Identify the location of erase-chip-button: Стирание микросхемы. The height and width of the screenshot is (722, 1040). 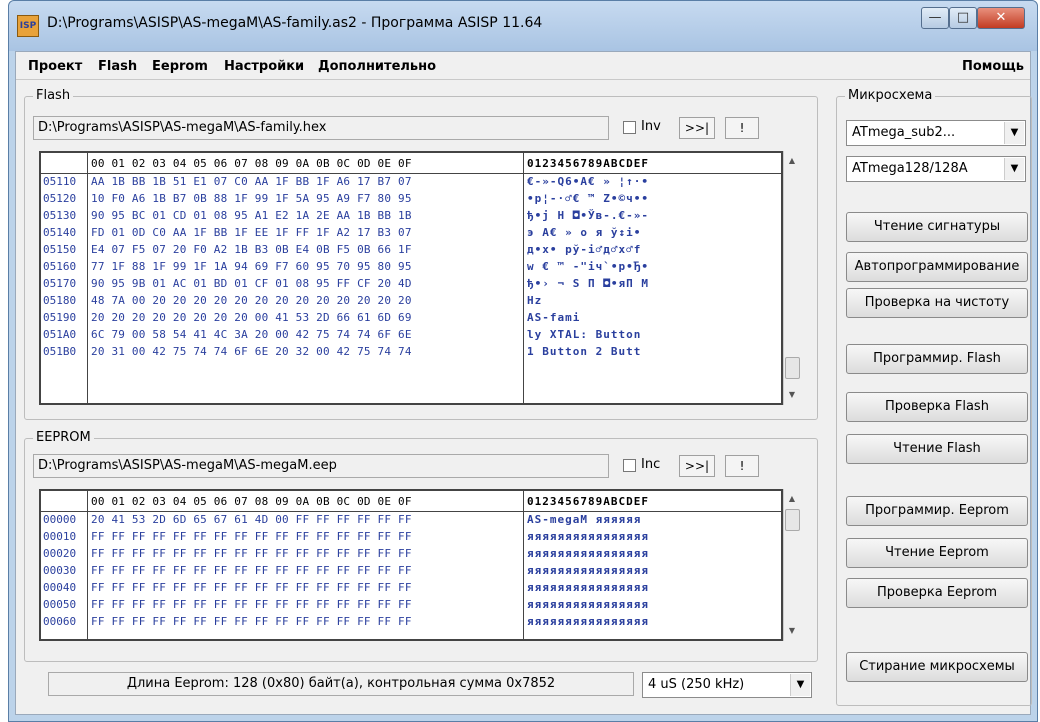
(937, 667).